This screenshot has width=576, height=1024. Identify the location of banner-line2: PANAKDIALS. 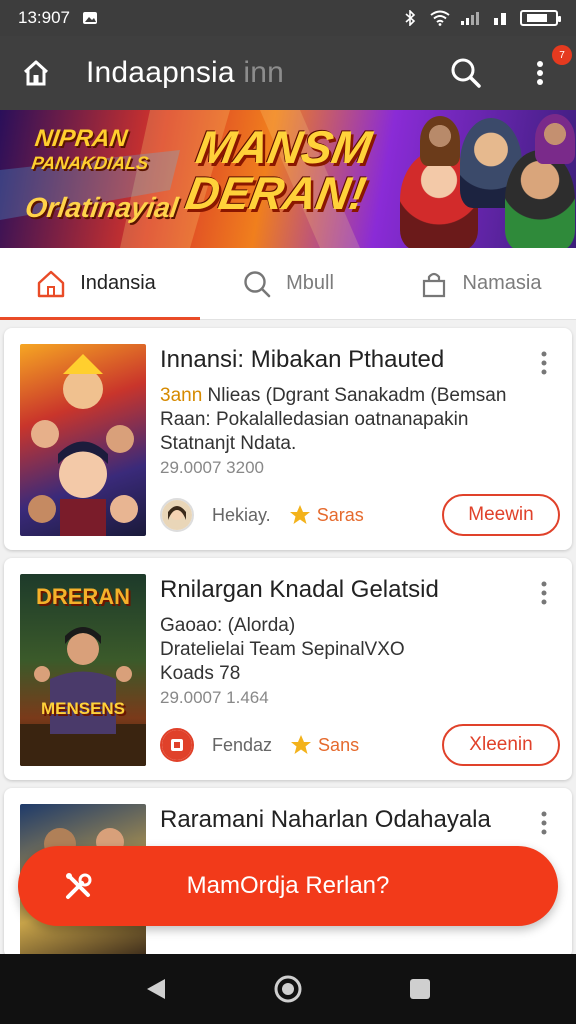
(90, 163).